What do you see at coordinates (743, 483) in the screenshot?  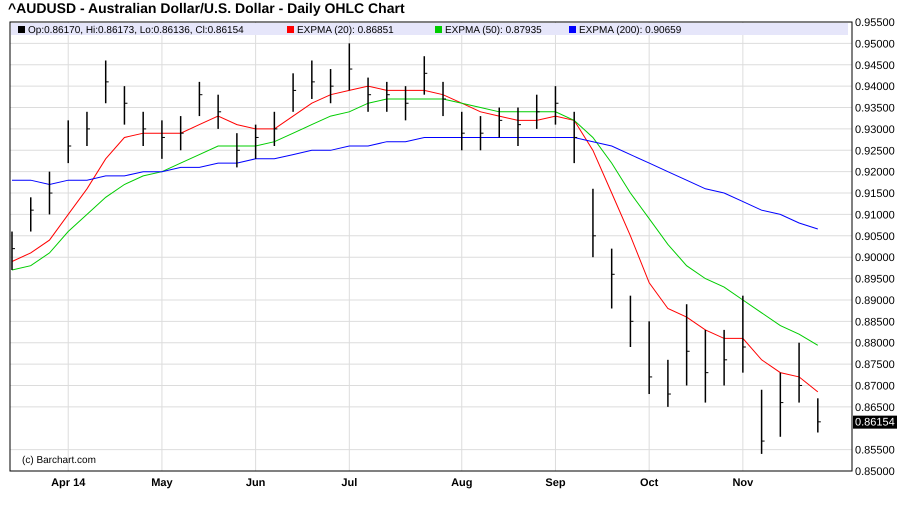 I see `axis-label: Nov` at bounding box center [743, 483].